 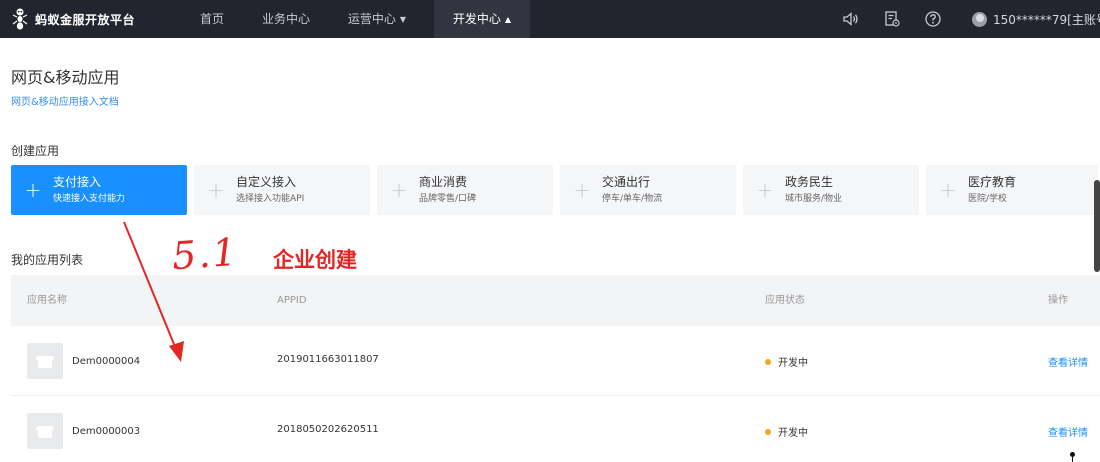 I want to click on brand-name: 蚂蚁金服开放平台, so click(x=85, y=19).